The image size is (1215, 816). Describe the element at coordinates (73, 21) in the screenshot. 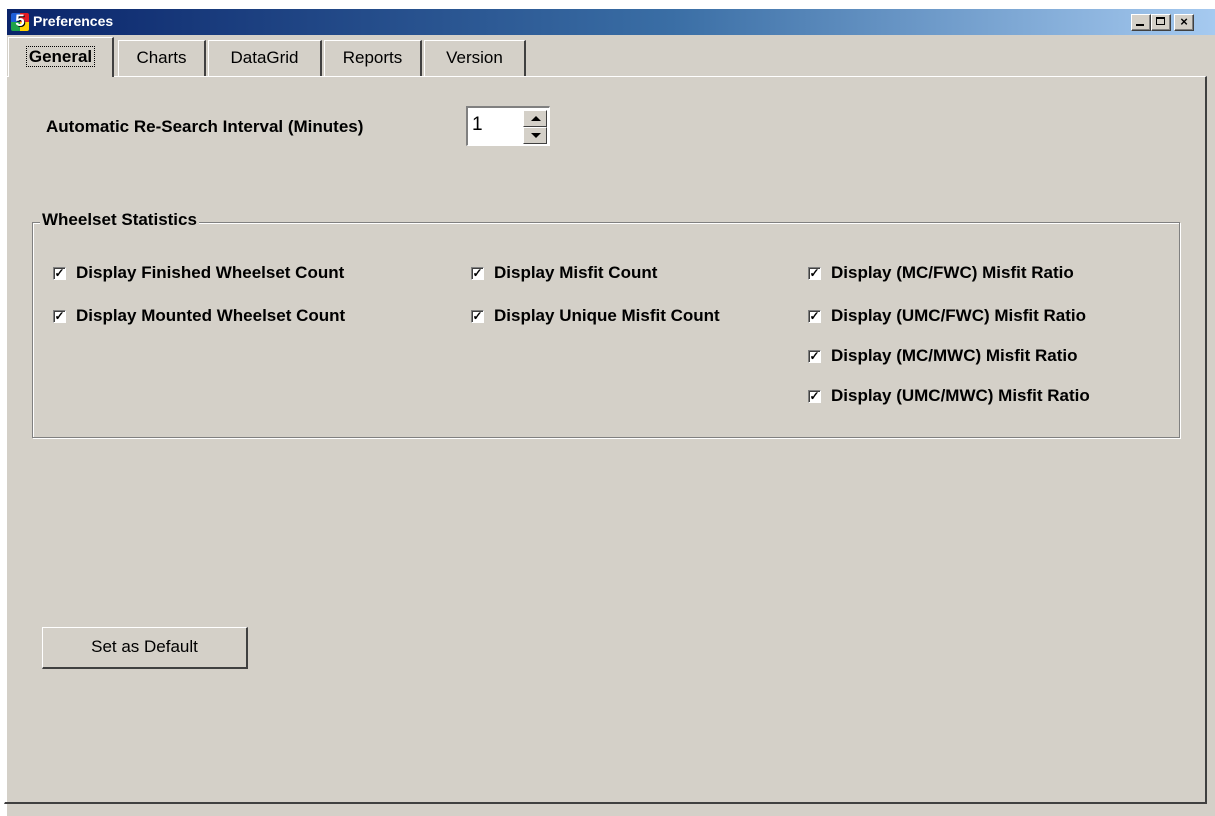

I see `window-title: Preferences` at that location.